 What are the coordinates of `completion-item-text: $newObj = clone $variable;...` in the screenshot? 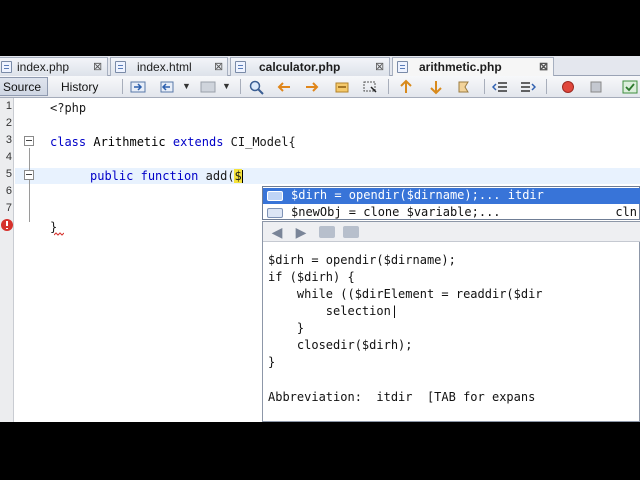 It's located at (396, 212).